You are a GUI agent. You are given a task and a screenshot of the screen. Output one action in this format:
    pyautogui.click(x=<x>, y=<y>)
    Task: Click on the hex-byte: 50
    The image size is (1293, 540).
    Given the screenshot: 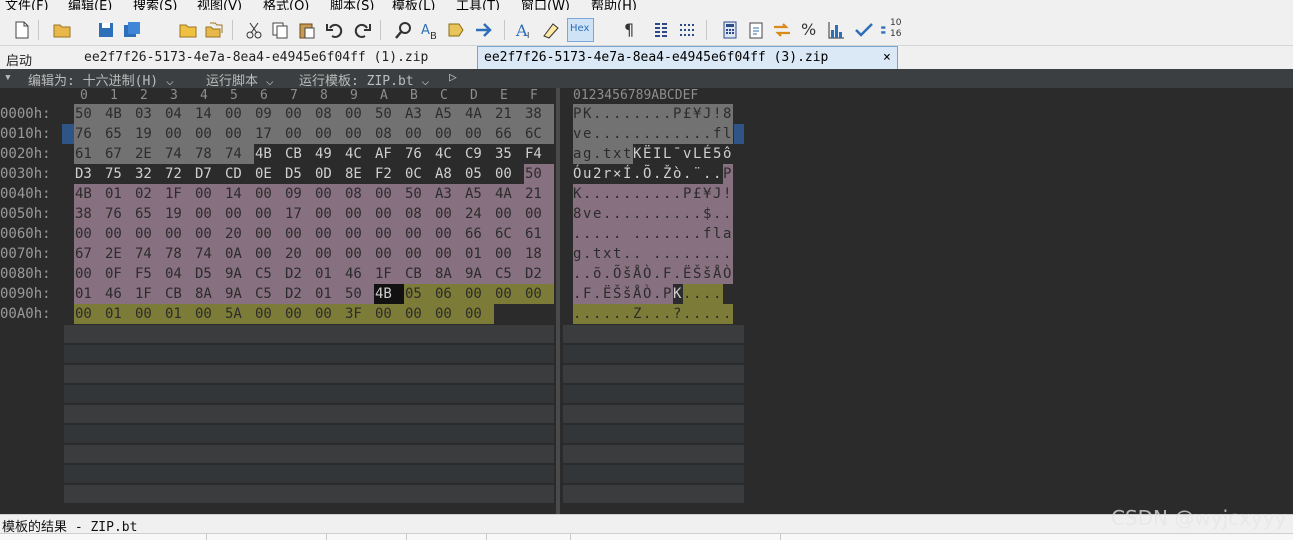 What is the action you would take?
    pyautogui.click(x=359, y=294)
    